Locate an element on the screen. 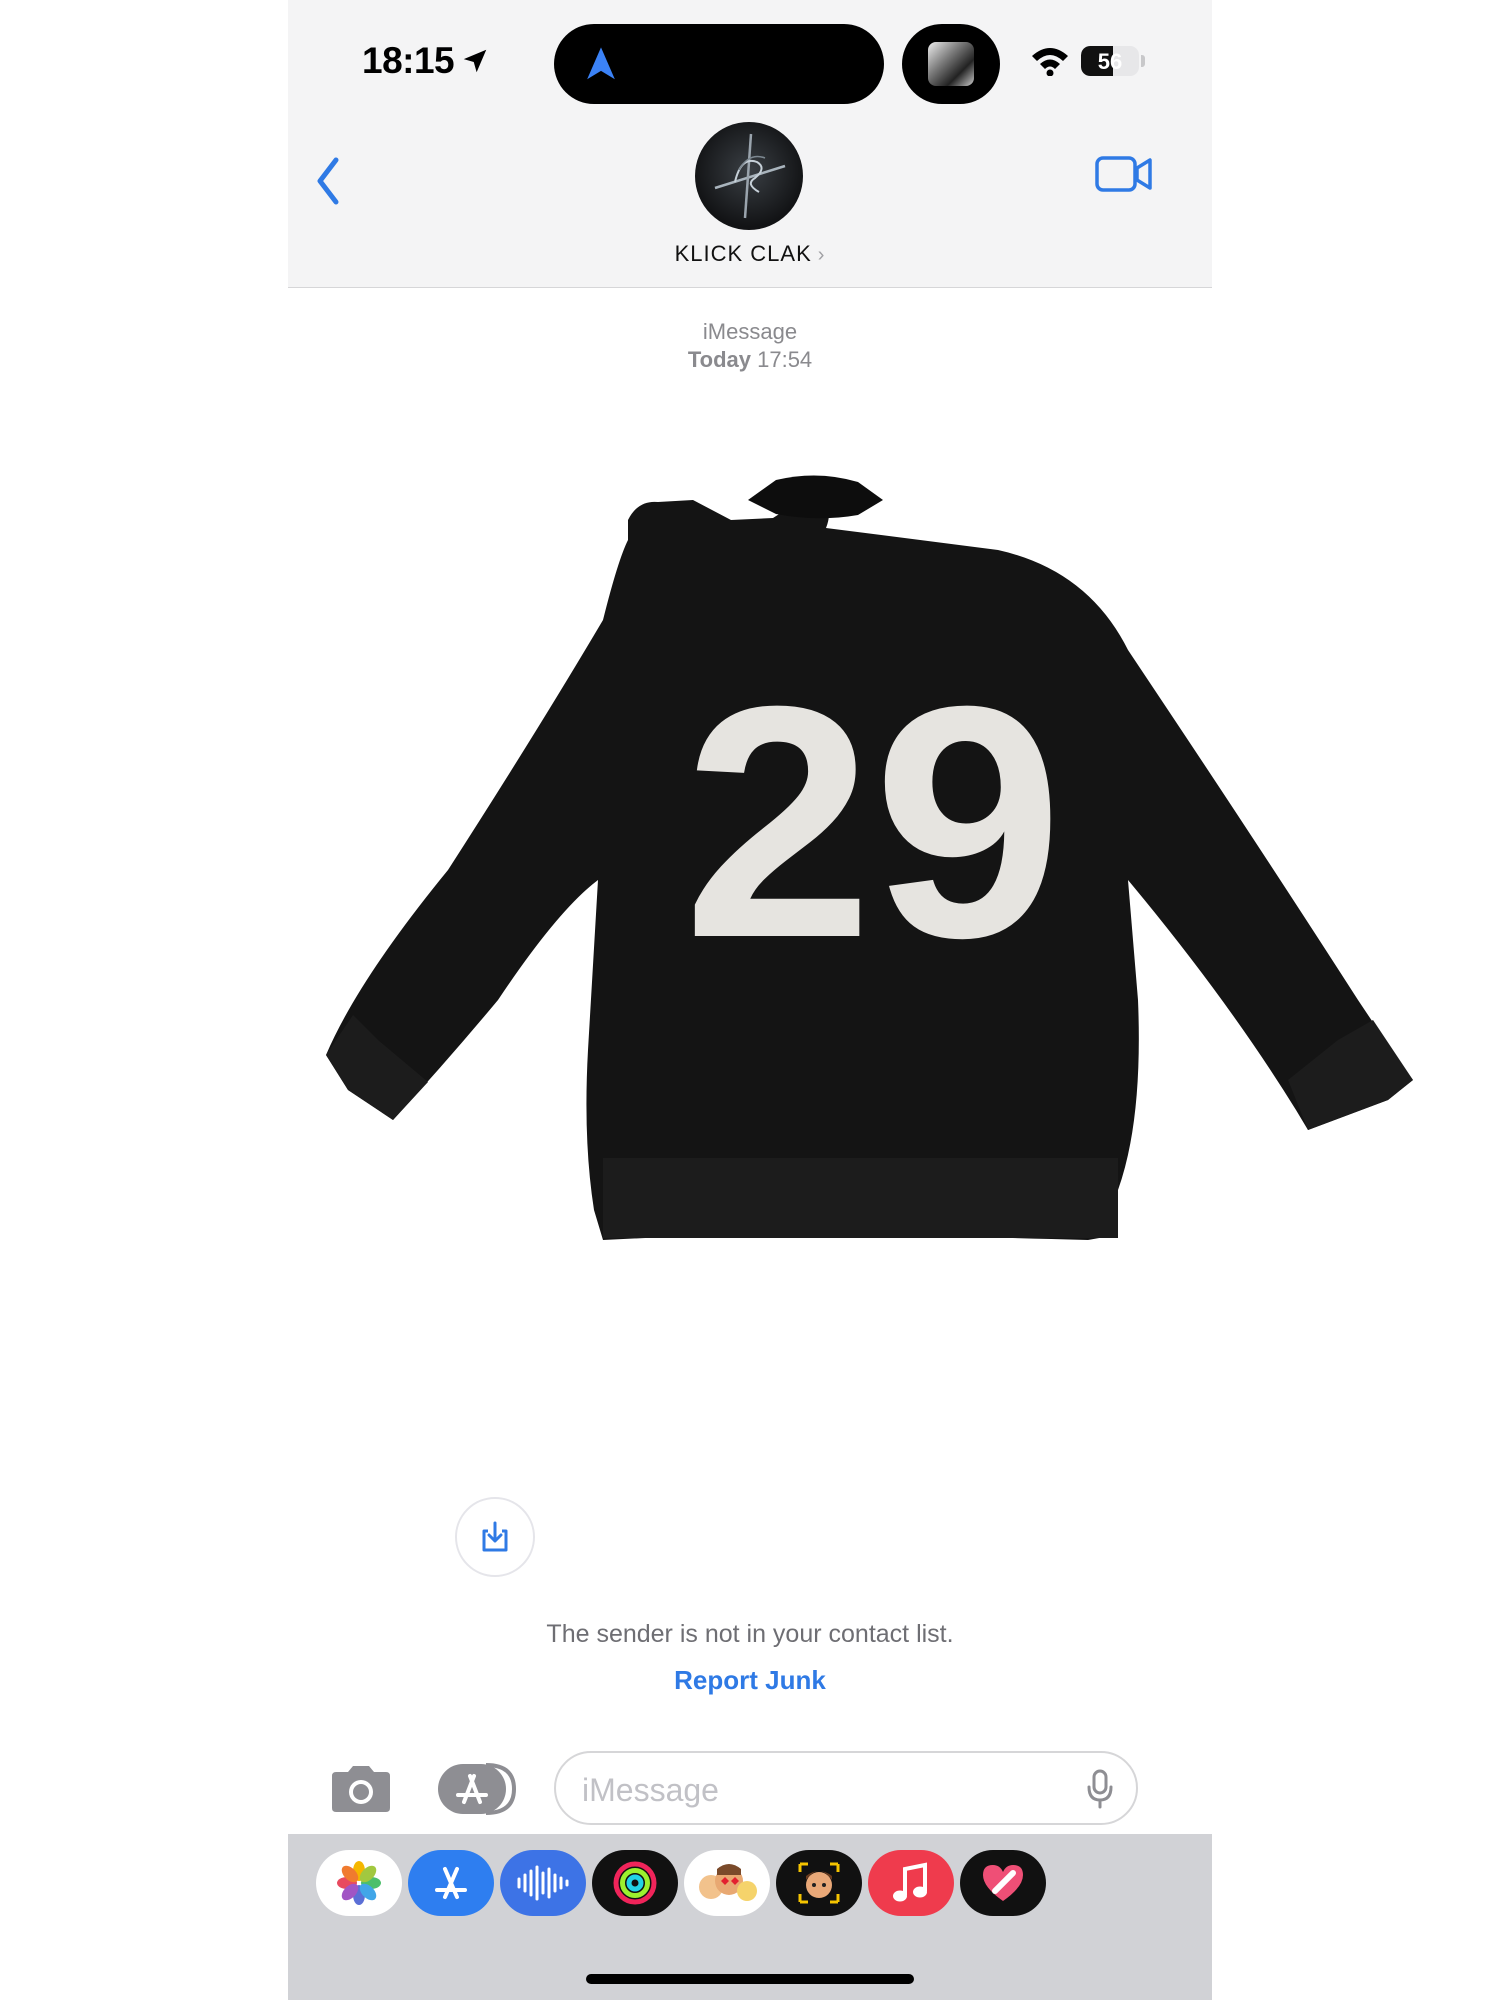 This screenshot has width=1500, height=2000. waveform-icon is located at coordinates (543, 1883).